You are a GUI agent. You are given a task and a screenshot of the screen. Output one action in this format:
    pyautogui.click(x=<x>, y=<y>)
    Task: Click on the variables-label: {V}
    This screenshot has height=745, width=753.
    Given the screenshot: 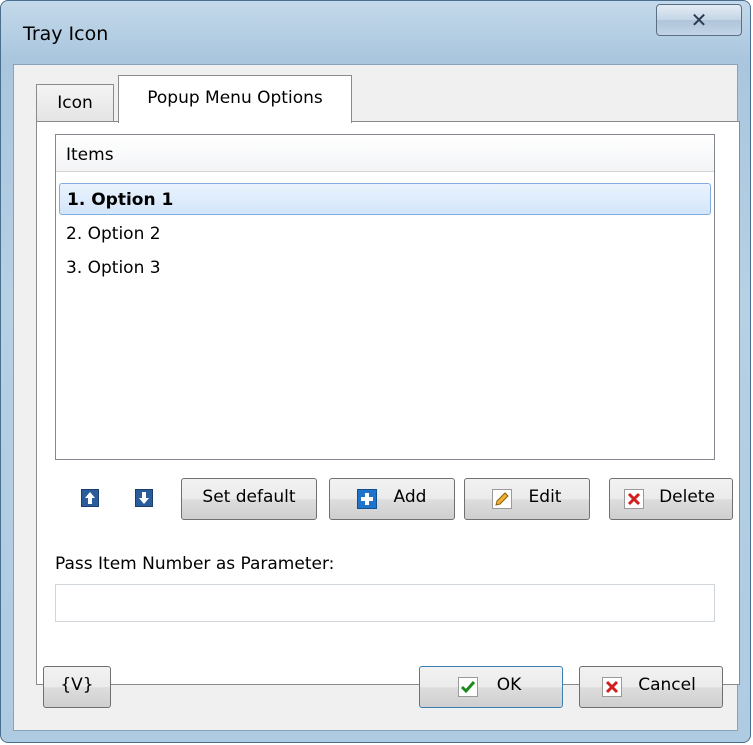 What is the action you would take?
    pyautogui.click(x=77, y=685)
    